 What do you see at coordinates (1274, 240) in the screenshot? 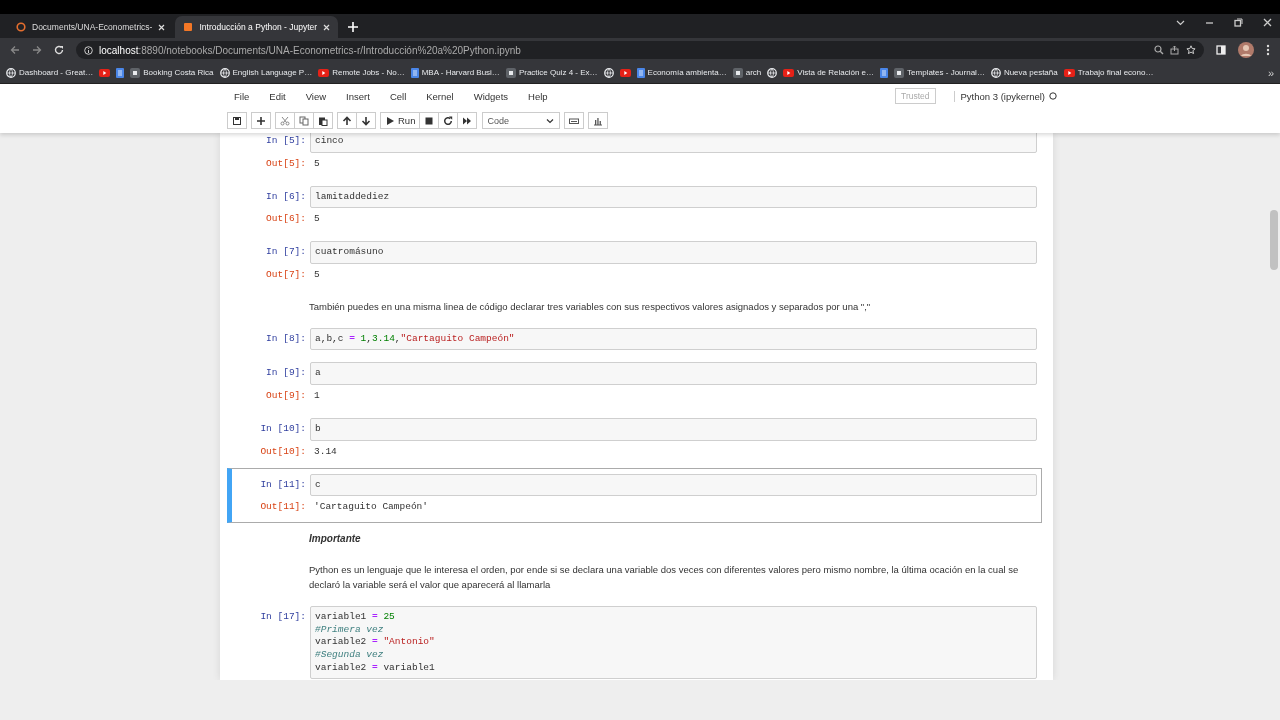
I see `scrollbar-thumb` at bounding box center [1274, 240].